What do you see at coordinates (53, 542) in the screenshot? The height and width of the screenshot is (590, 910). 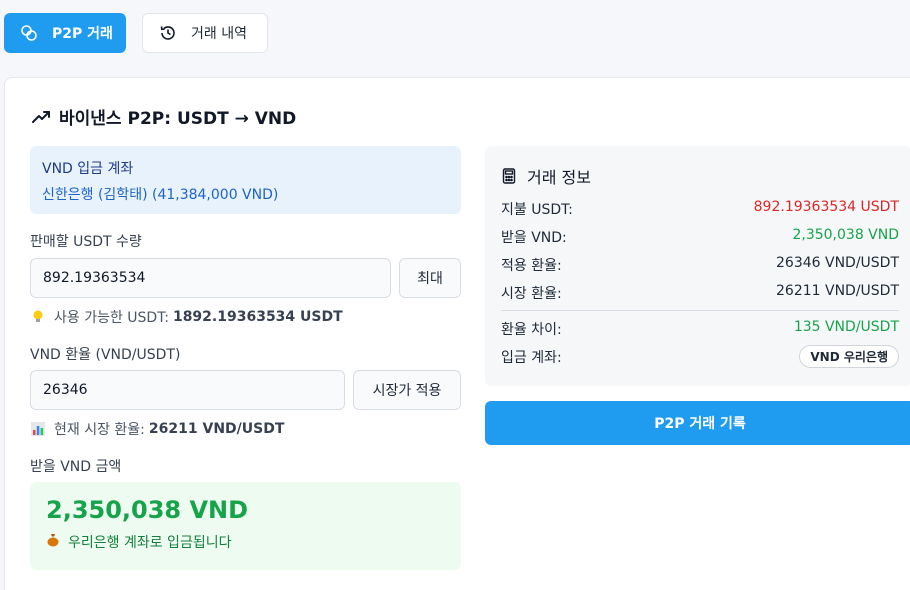 I see `money-bag-icon` at bounding box center [53, 542].